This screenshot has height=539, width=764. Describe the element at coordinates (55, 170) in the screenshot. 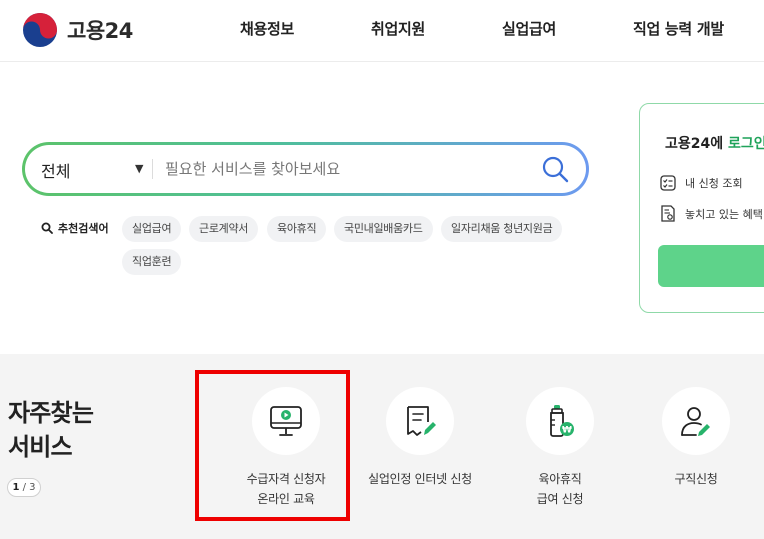

I see `search-category-select: 전체` at that location.